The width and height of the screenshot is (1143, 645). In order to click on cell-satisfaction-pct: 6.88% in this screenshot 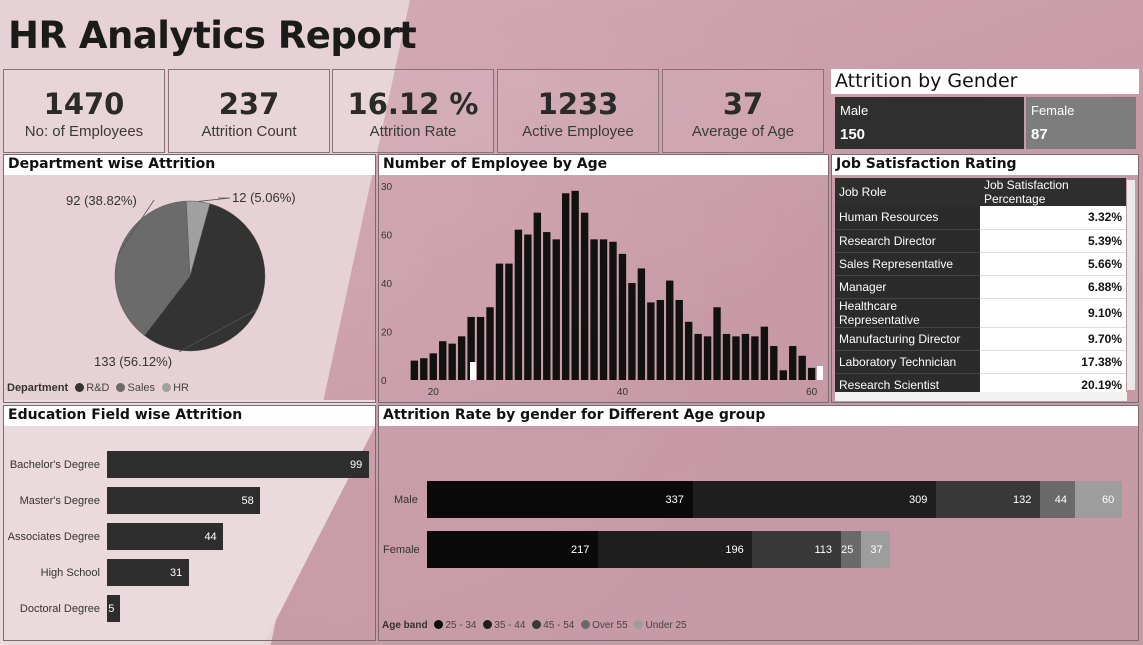, I will do `click(1053, 287)`.